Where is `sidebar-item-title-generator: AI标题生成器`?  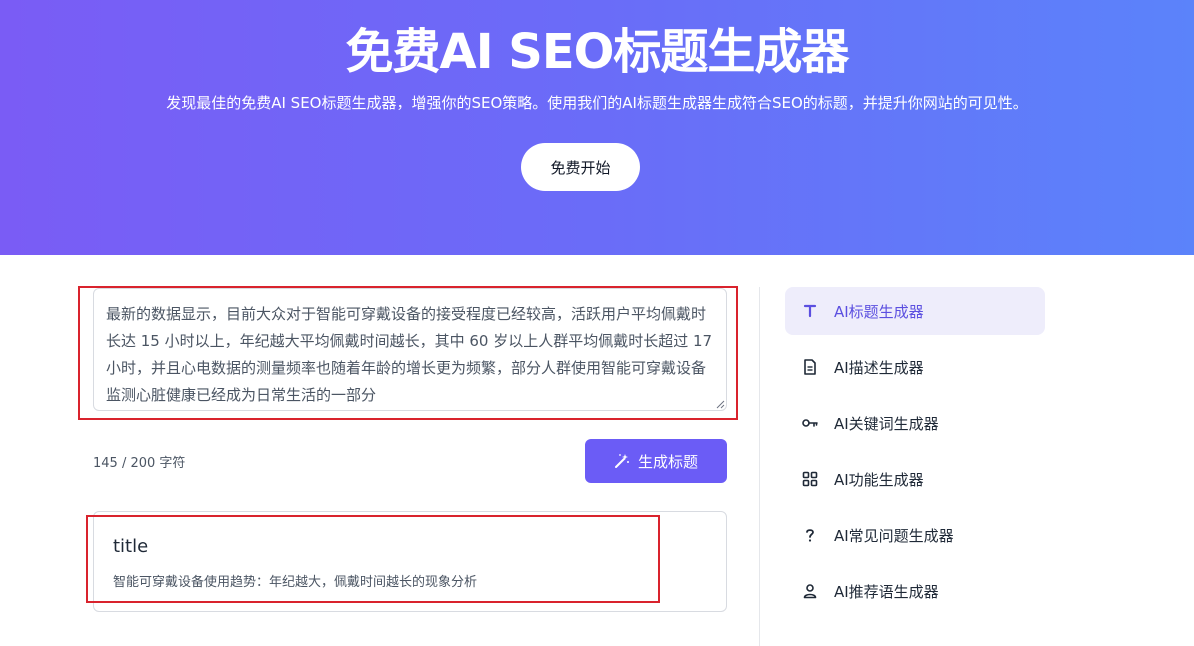
sidebar-item-title-generator: AI标题生成器 is located at coordinates (915, 311).